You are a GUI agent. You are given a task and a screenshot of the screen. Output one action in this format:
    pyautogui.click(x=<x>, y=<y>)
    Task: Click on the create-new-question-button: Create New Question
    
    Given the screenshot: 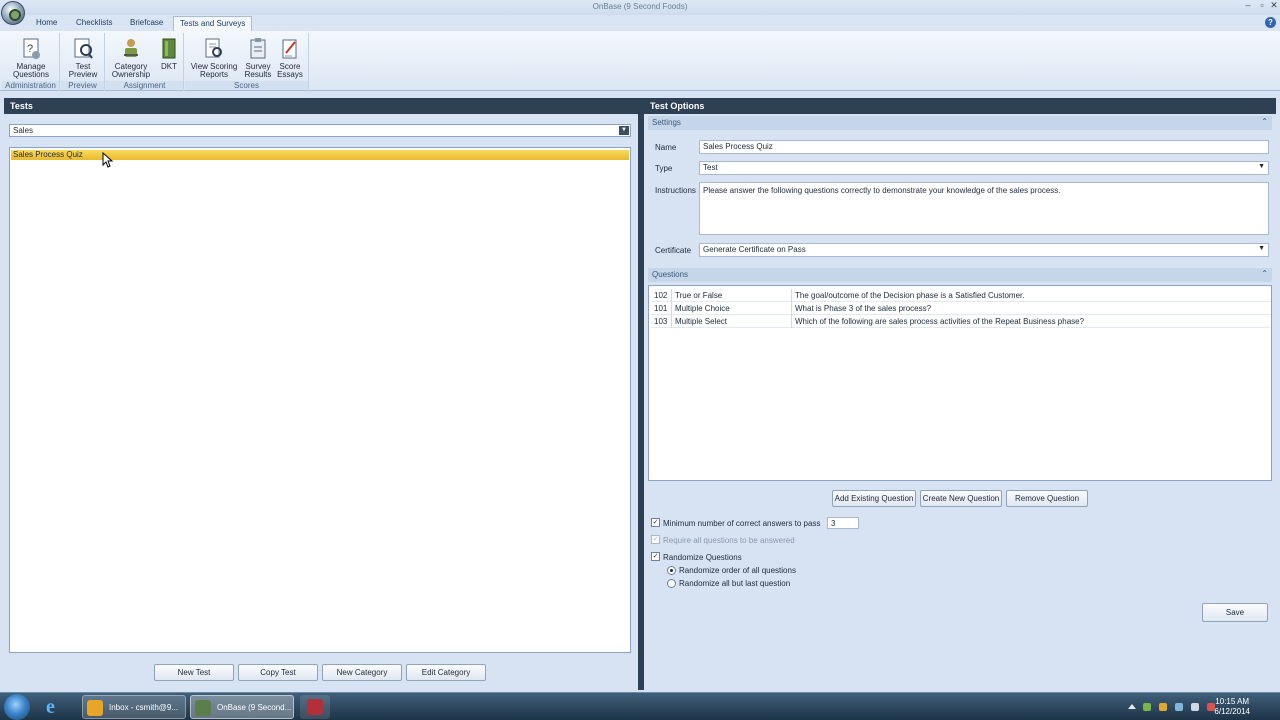 What is the action you would take?
    pyautogui.click(x=961, y=498)
    